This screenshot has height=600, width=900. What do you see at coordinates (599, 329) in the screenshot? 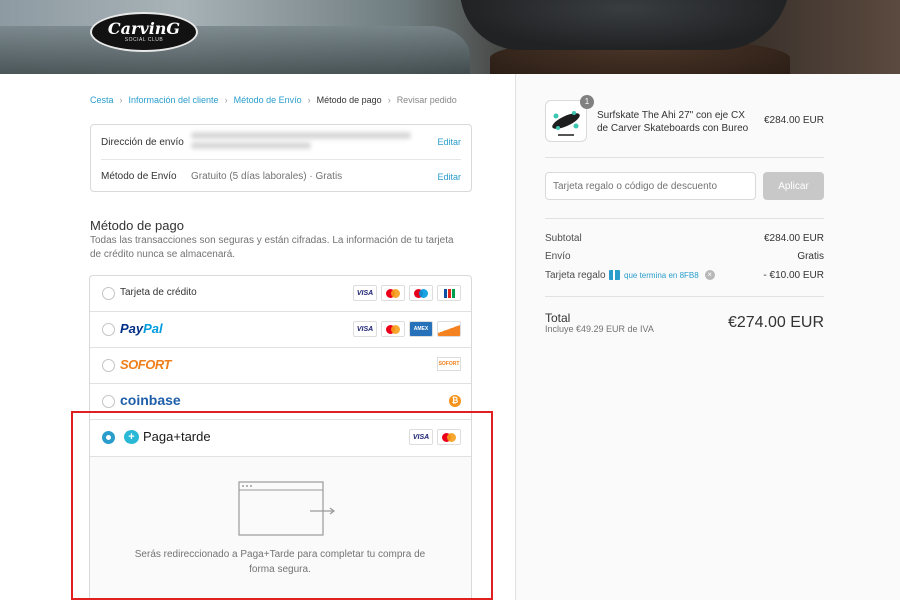
I see `tax-note: Incluye €49.29 EUR de IVA` at bounding box center [599, 329].